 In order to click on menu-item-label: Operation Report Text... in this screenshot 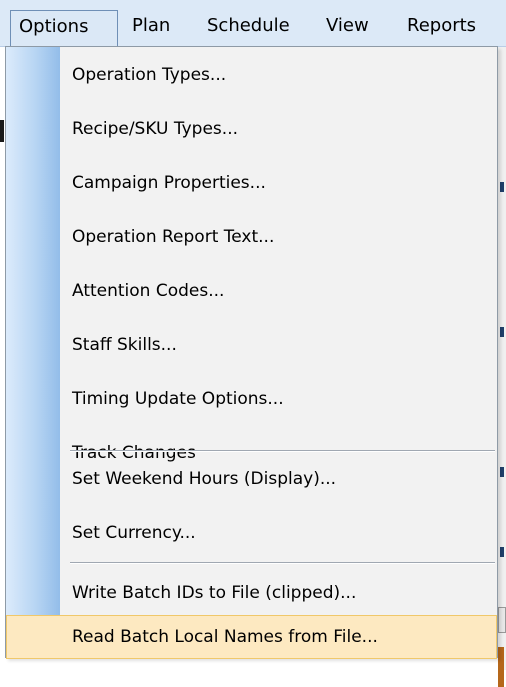, I will do `click(173, 237)`.